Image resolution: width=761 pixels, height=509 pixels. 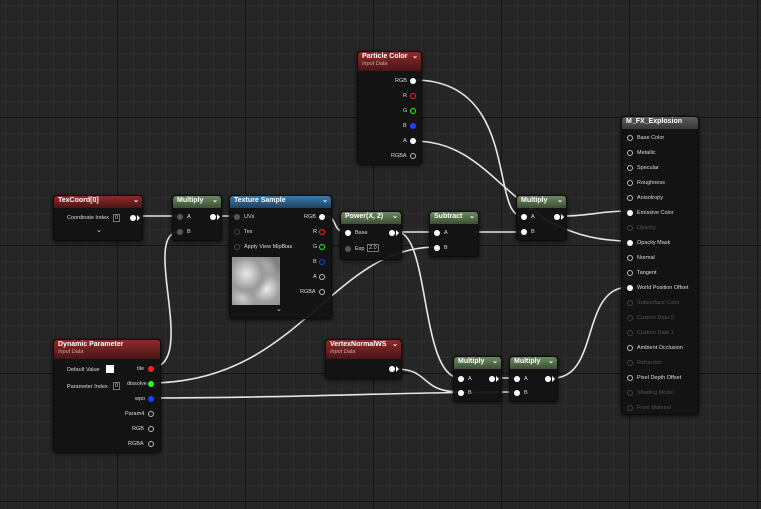 I want to click on texture-sample-header: Texture Sample ⌄, so click(x=280, y=202).